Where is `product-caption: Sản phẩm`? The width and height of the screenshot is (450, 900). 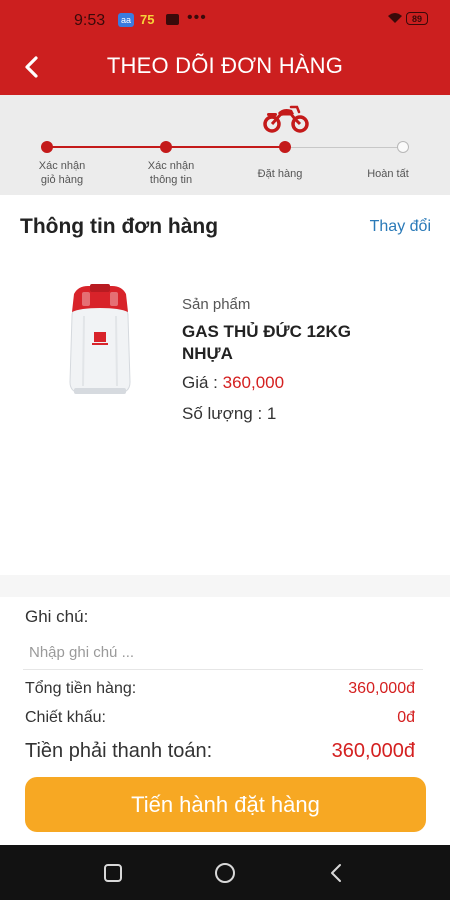 product-caption: Sản phẩm is located at coordinates (216, 304).